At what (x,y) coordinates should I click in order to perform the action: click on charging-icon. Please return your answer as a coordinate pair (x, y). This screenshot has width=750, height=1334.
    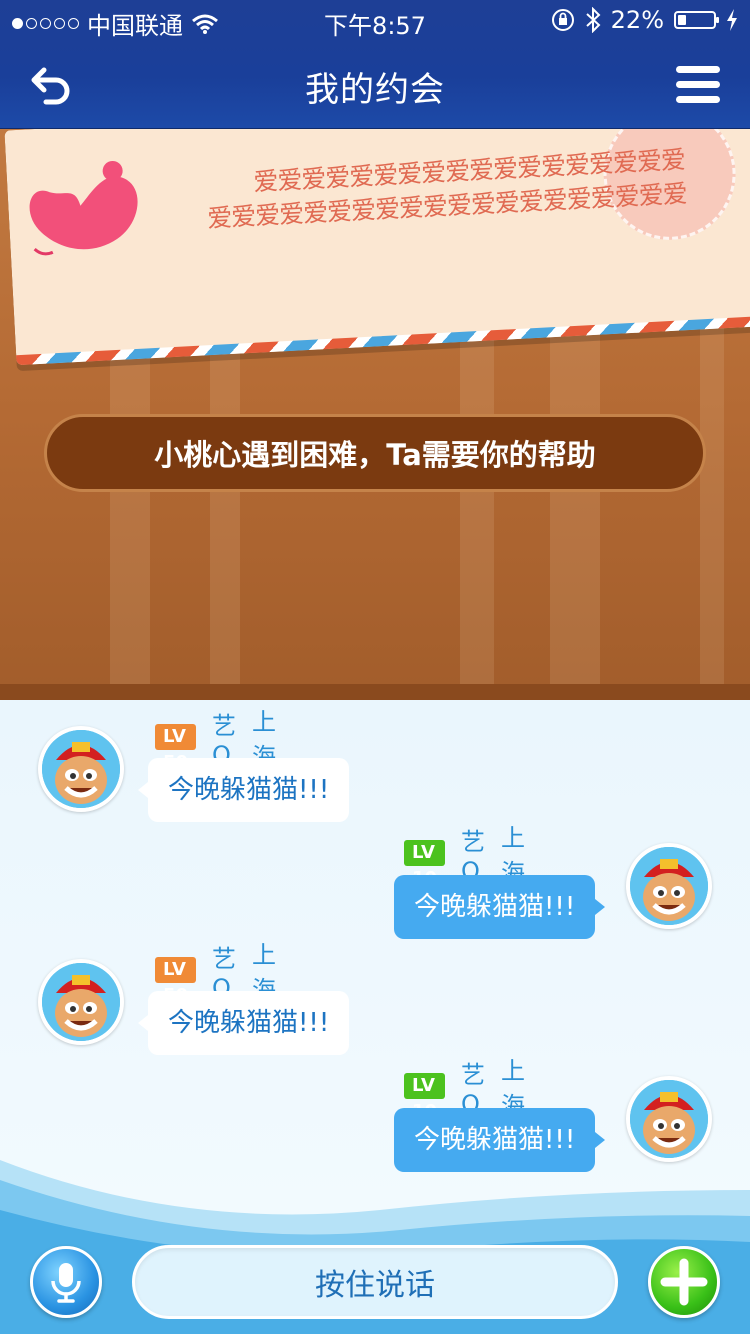
    Looking at the image, I should click on (732, 20).